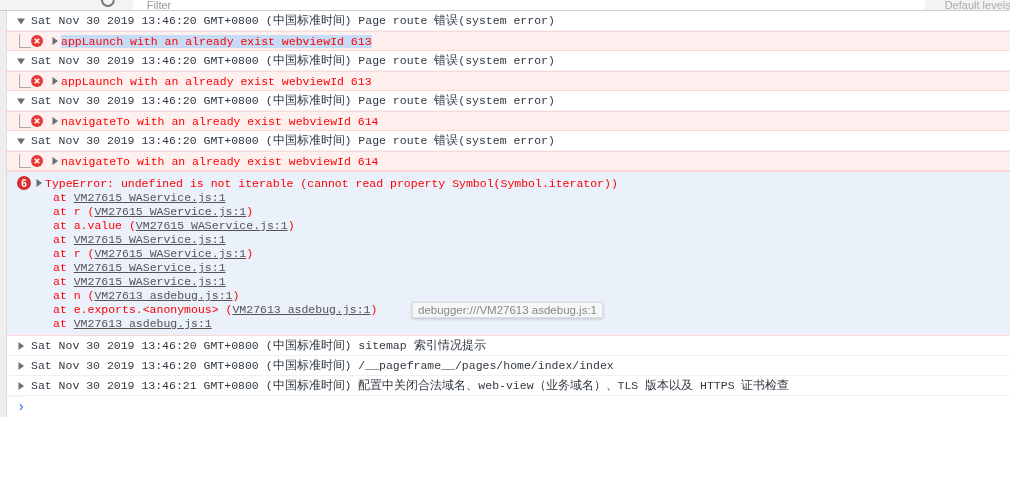 The width and height of the screenshot is (1010, 501). I want to click on log-message: Sat Nov 30 2019 13:46:20 GMT+0800 (中国标准时间) sitemap 索引情况提示, so click(258, 345).